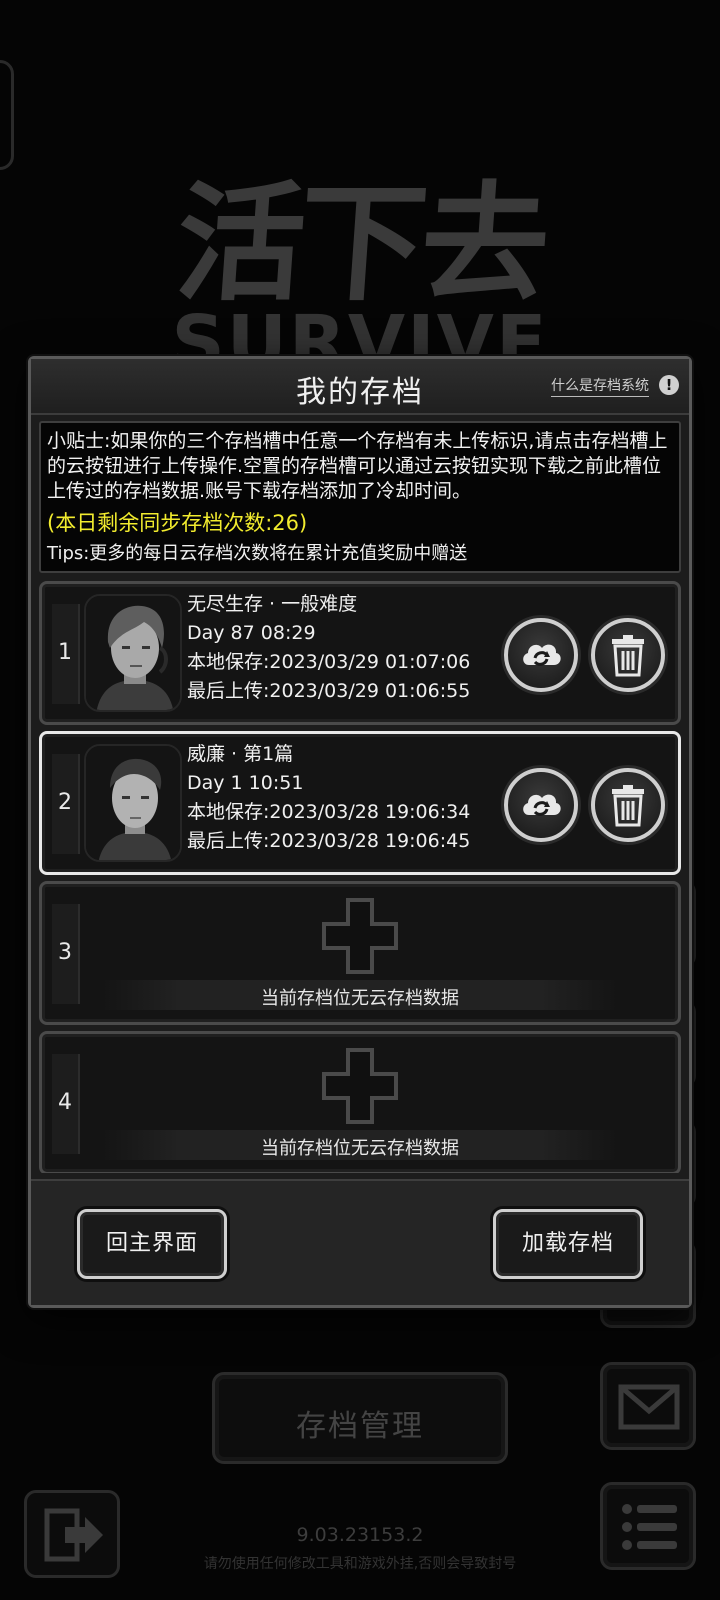 This screenshot has width=720, height=1600. What do you see at coordinates (360, 244) in the screenshot?
I see `game-logo: 活下去` at bounding box center [360, 244].